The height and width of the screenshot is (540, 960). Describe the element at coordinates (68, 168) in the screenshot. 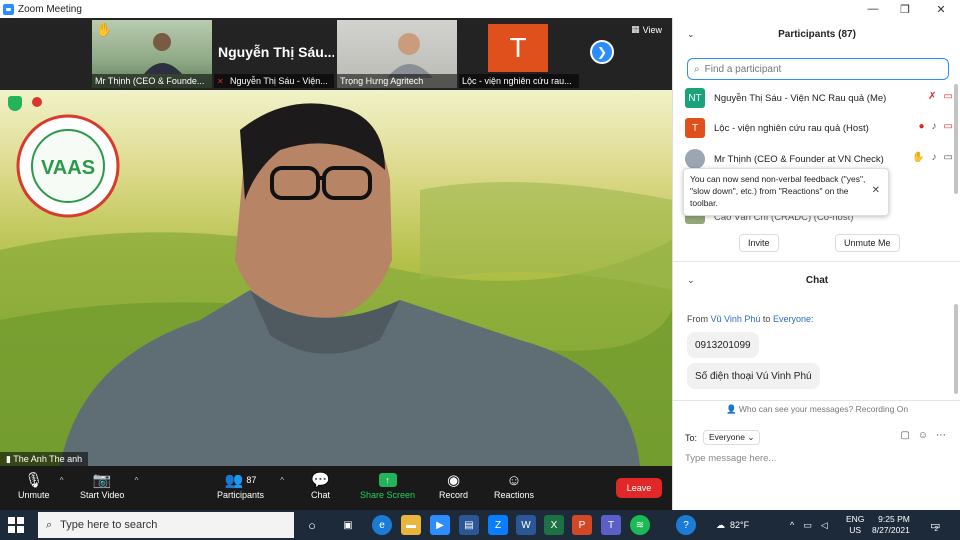

I see `svg-text: VAAS` at that location.